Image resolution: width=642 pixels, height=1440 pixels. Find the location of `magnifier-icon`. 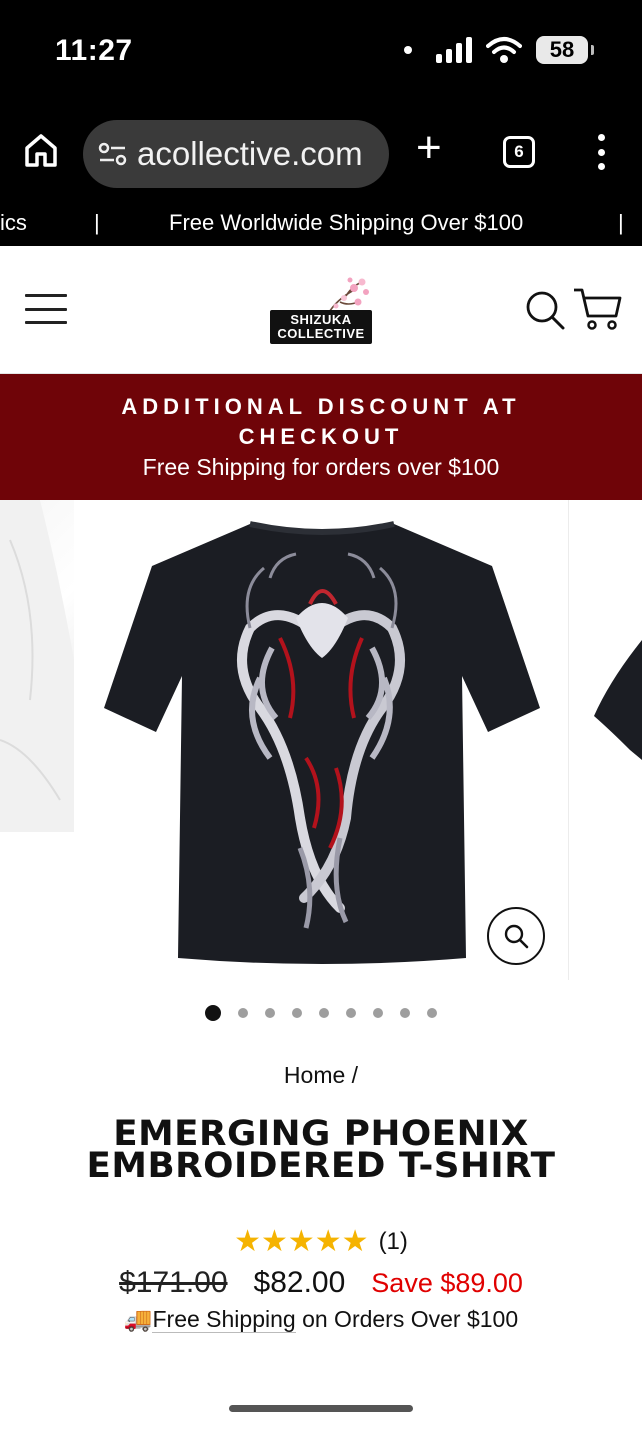

magnifier-icon is located at coordinates (516, 936).